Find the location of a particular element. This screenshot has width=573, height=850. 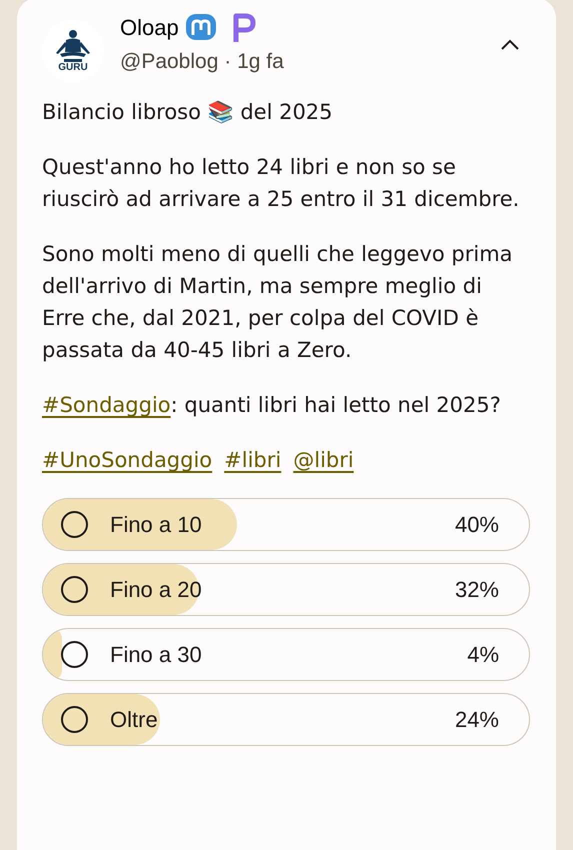

post-paragraph: Bilancio libroso 📚 del 2025 is located at coordinates (188, 112).